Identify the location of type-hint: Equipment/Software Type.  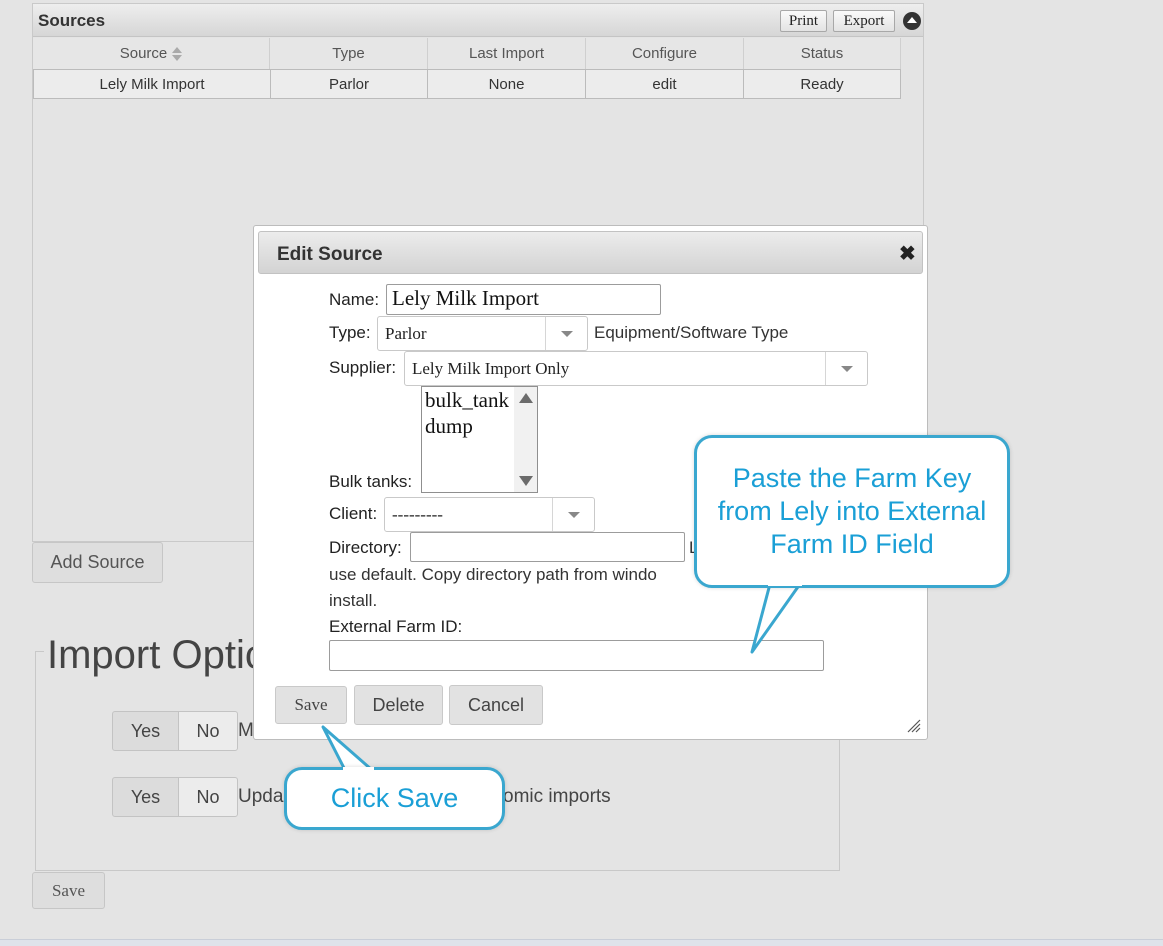
(691, 332).